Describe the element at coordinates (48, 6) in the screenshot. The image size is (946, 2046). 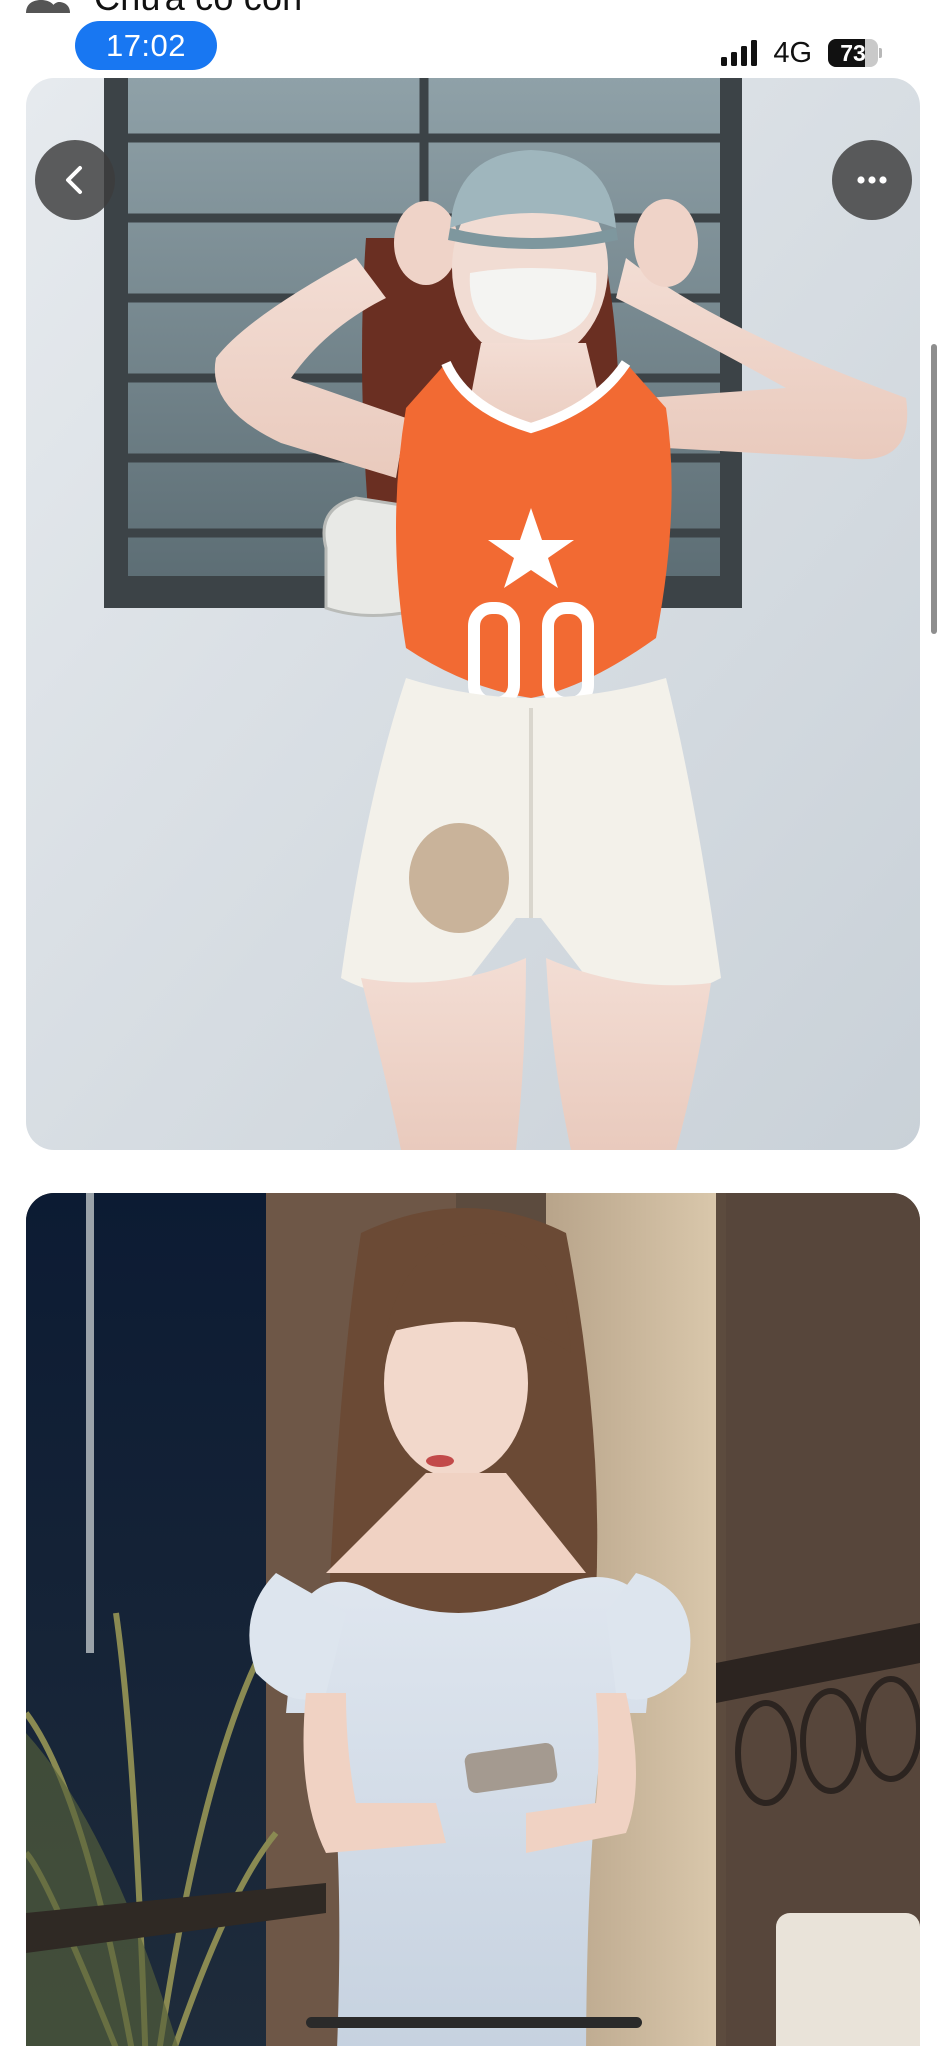
I see `people-icon` at that location.